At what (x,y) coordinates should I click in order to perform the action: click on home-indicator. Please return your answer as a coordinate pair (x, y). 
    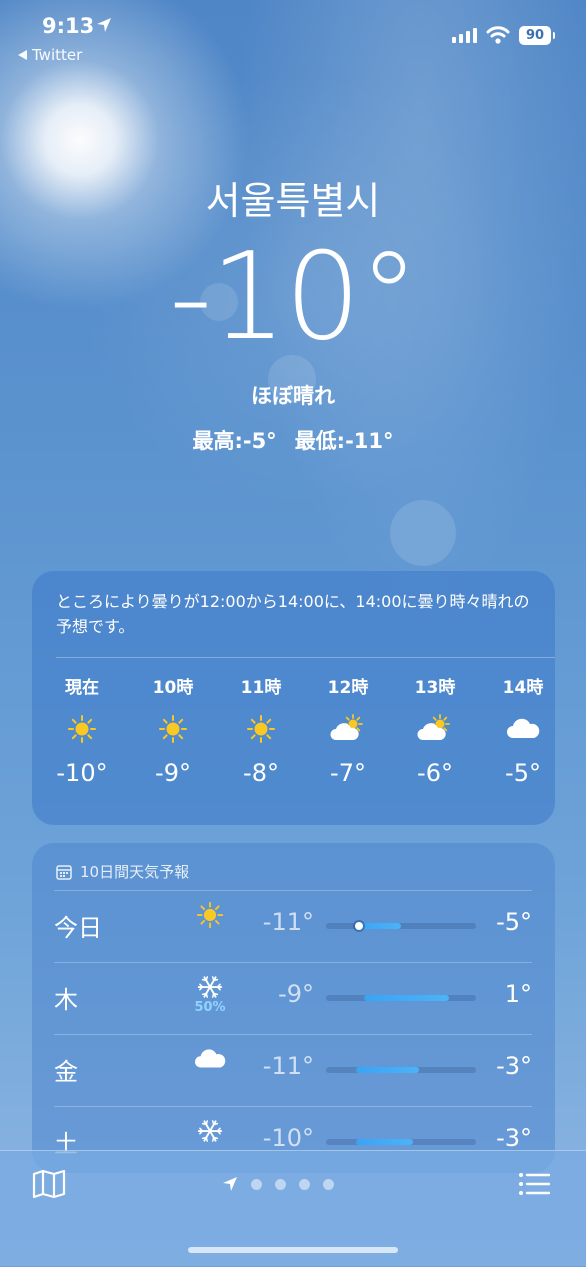
    Looking at the image, I should click on (293, 1250).